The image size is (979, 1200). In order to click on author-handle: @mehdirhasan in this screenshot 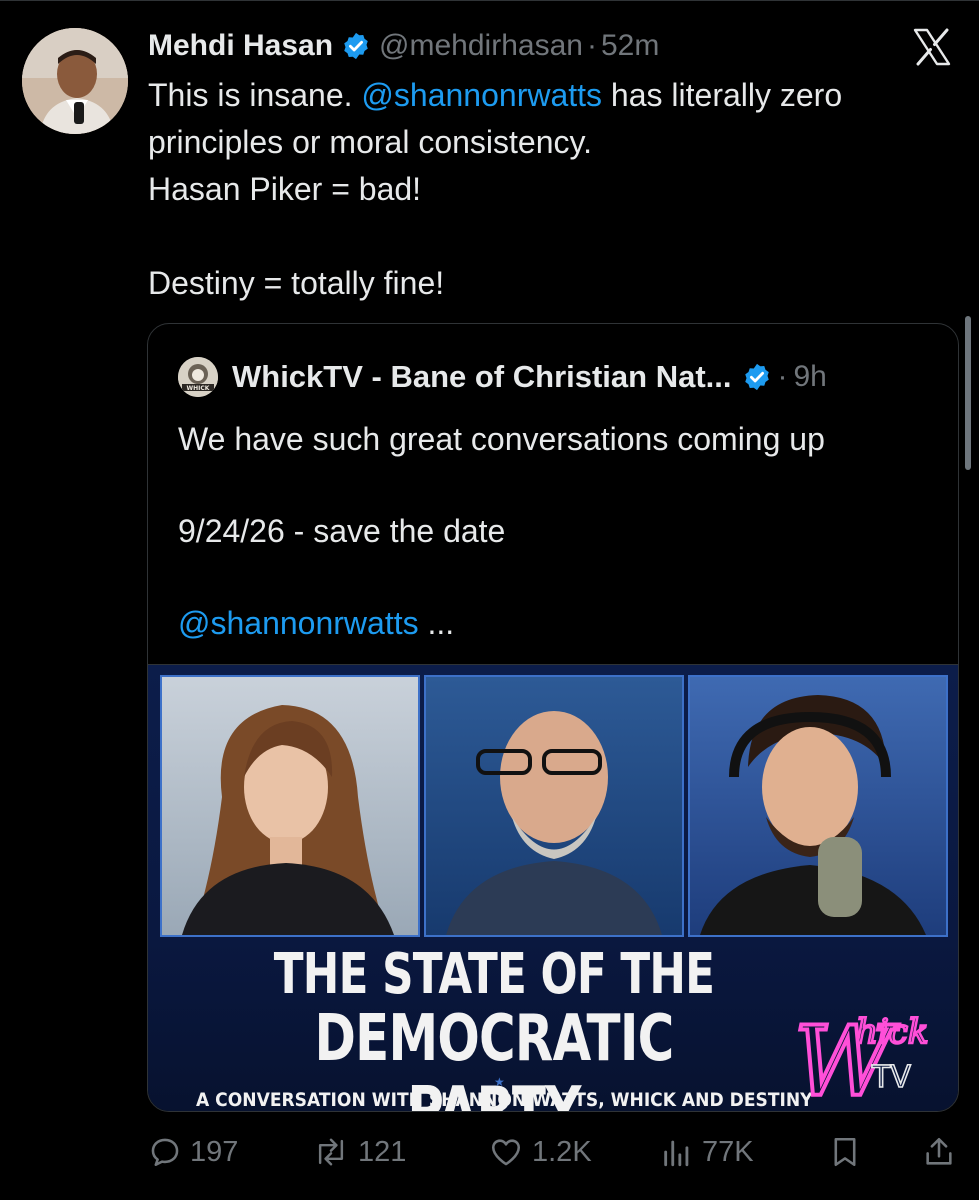, I will do `click(481, 46)`.